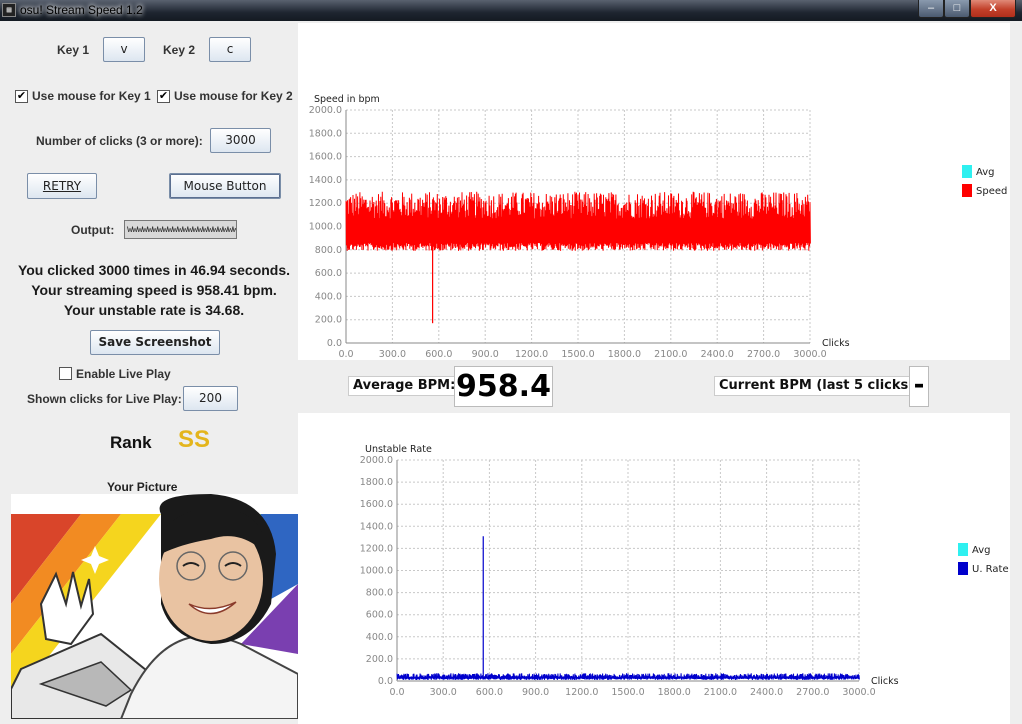 Image resolution: width=1022 pixels, height=724 pixels. What do you see at coordinates (179, 50) in the screenshot?
I see `key2-label: Key 2` at bounding box center [179, 50].